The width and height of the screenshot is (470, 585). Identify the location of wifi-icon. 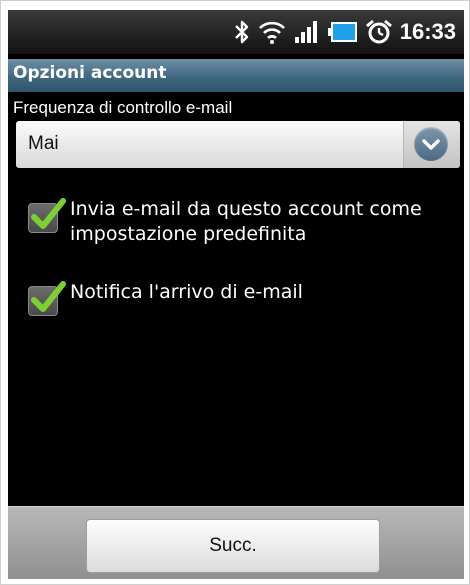
(272, 32).